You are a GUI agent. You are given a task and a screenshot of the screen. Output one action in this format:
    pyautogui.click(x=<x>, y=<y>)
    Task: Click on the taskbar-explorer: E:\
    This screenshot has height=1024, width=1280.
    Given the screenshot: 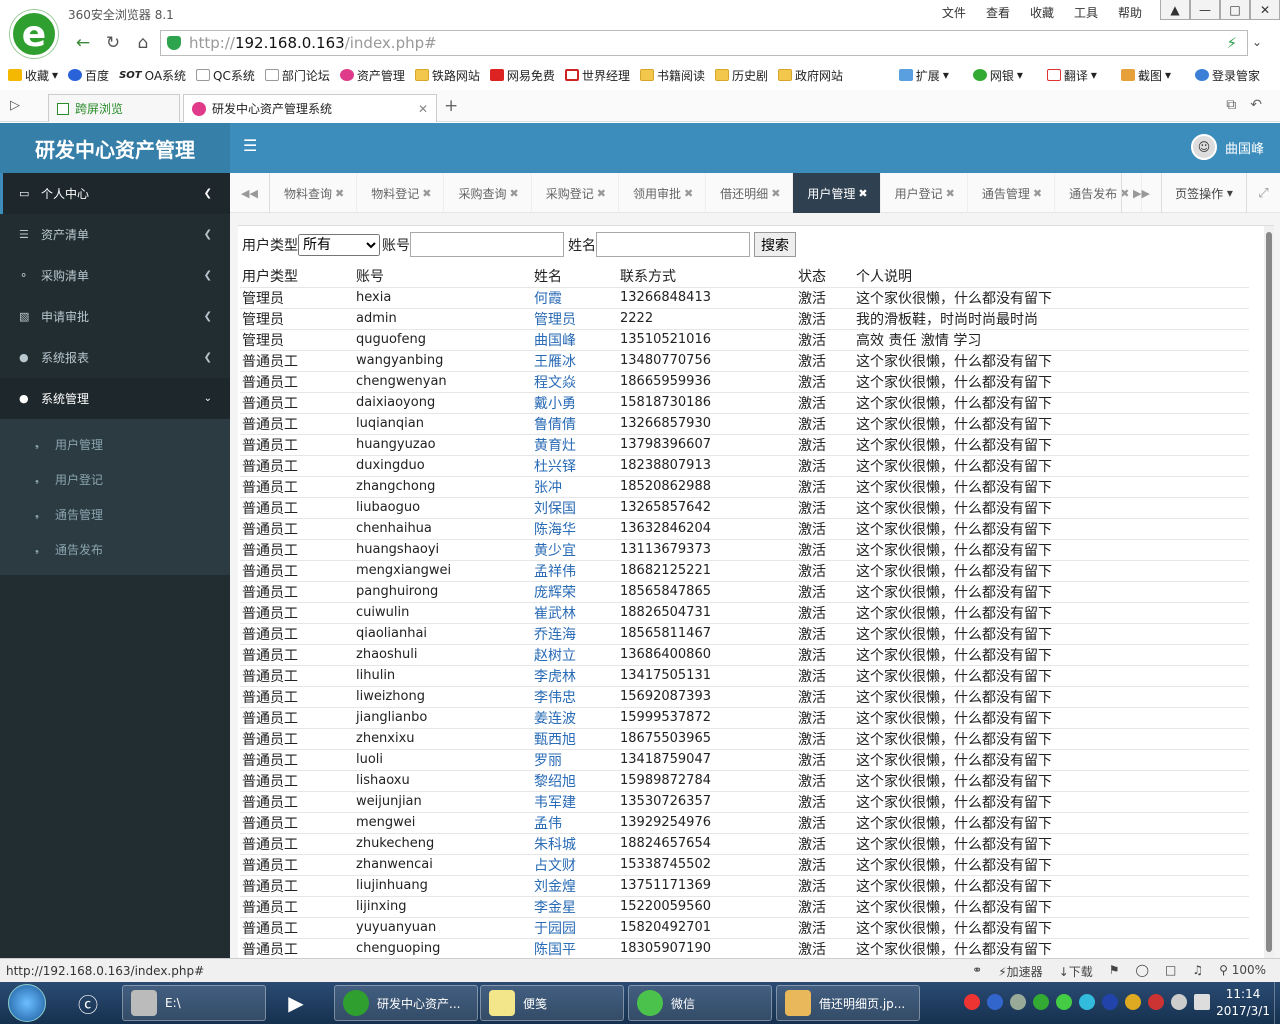 What is the action you would take?
    pyautogui.click(x=194, y=1003)
    